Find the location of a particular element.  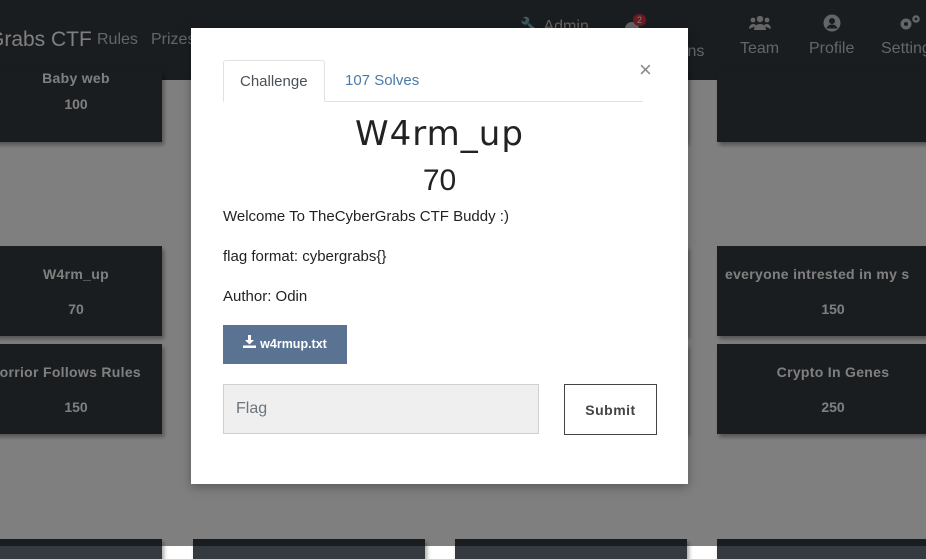

challenge-points: 70 is located at coordinates (439, 180).